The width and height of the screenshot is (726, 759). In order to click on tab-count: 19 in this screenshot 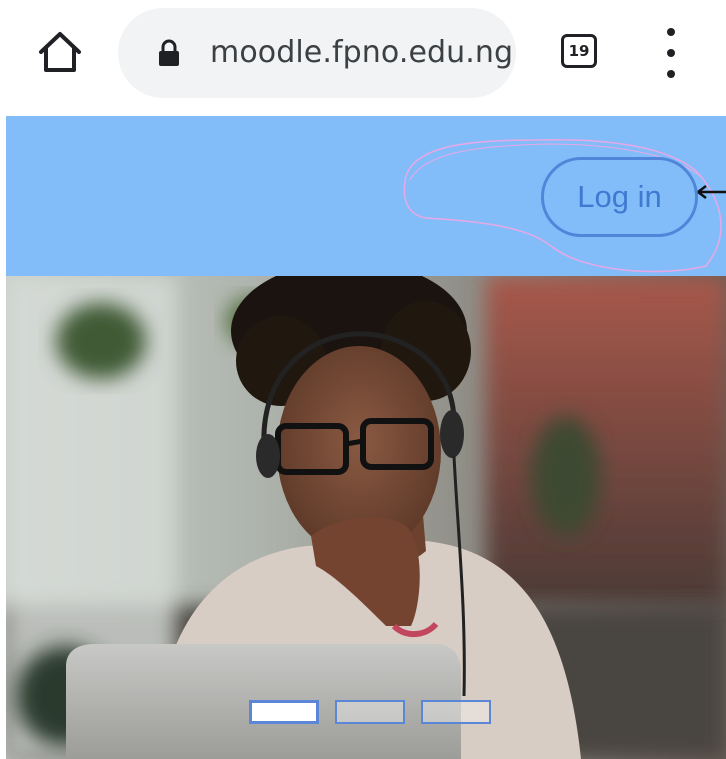, I will do `click(579, 51)`.